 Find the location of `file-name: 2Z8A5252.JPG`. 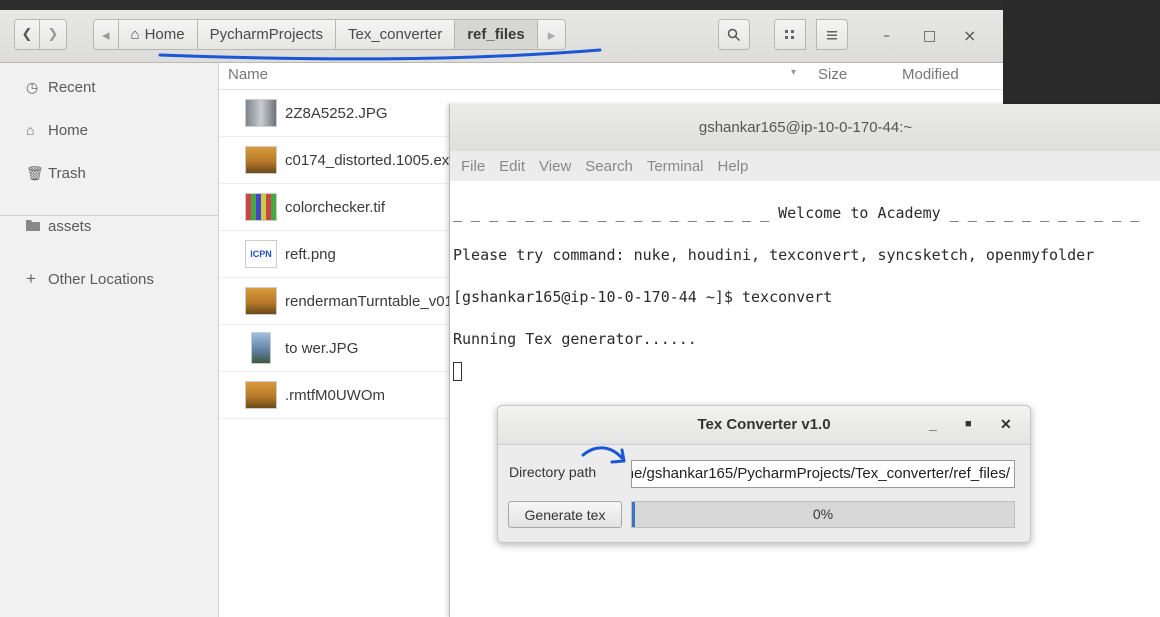

file-name: 2Z8A5252.JPG is located at coordinates (336, 113).